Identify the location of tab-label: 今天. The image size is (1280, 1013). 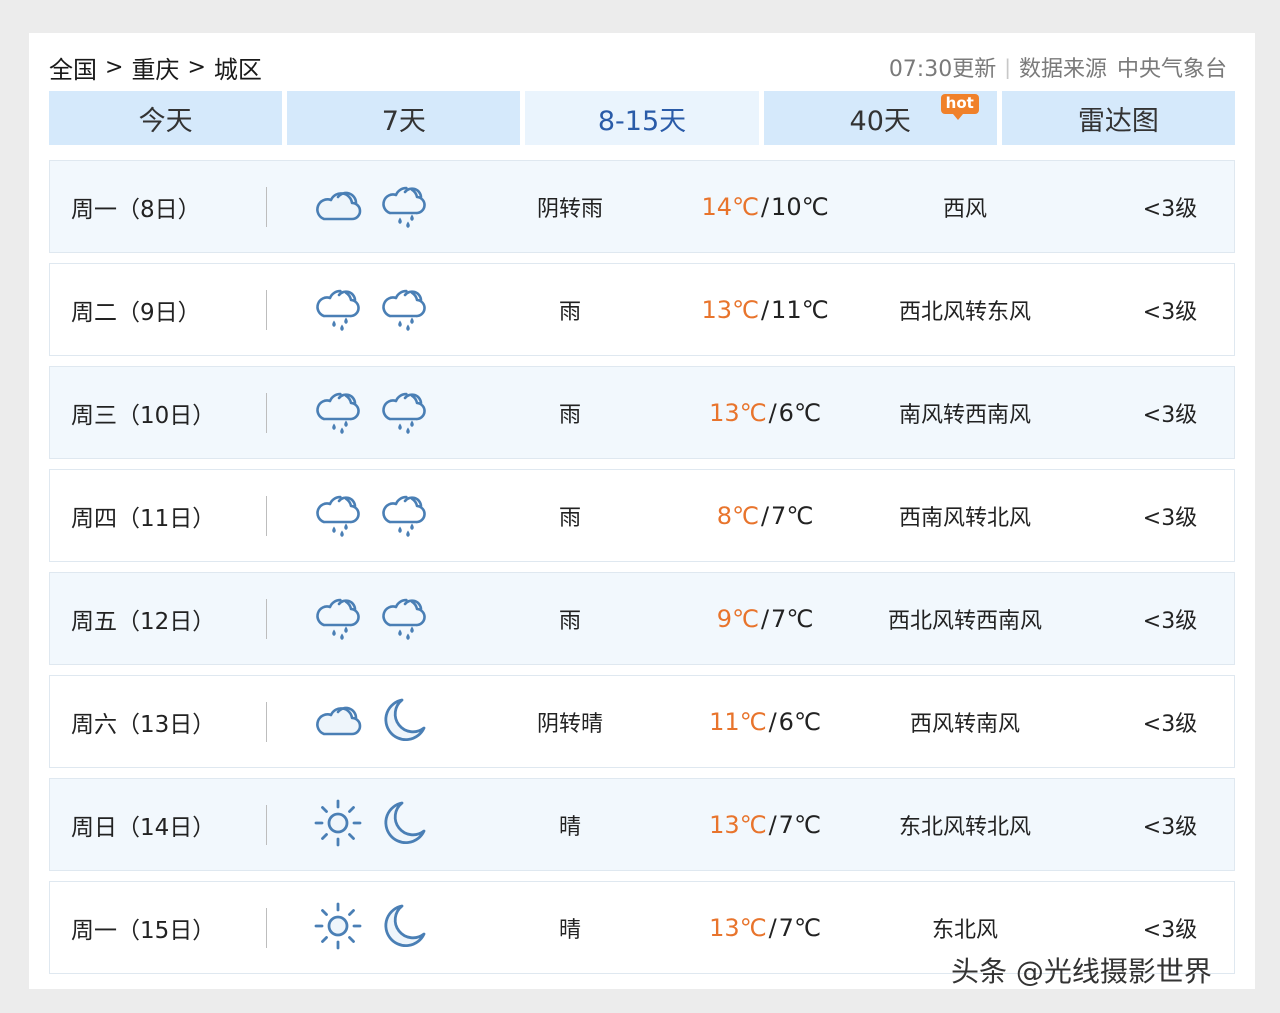
(165, 121).